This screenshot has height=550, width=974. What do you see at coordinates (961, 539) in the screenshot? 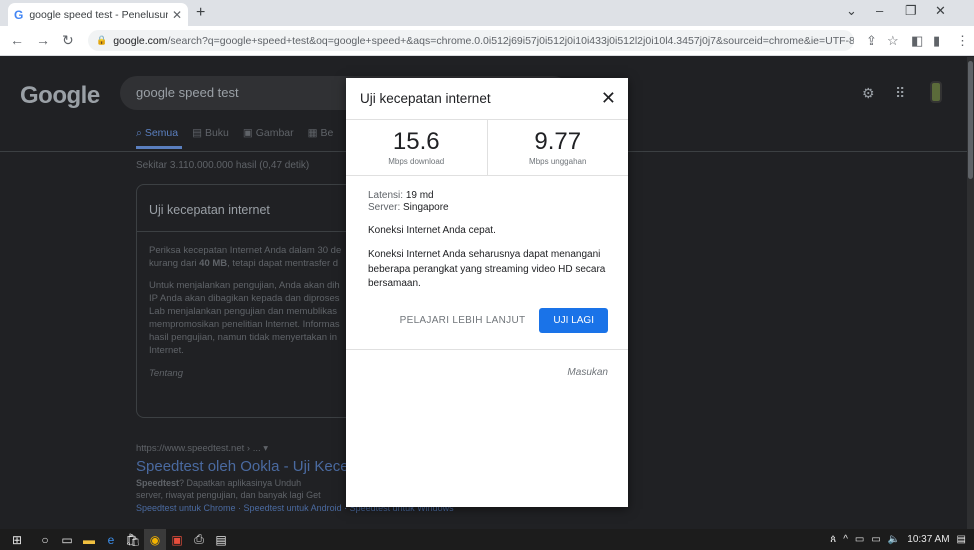
I see `notification-icon: ▤` at bounding box center [961, 539].